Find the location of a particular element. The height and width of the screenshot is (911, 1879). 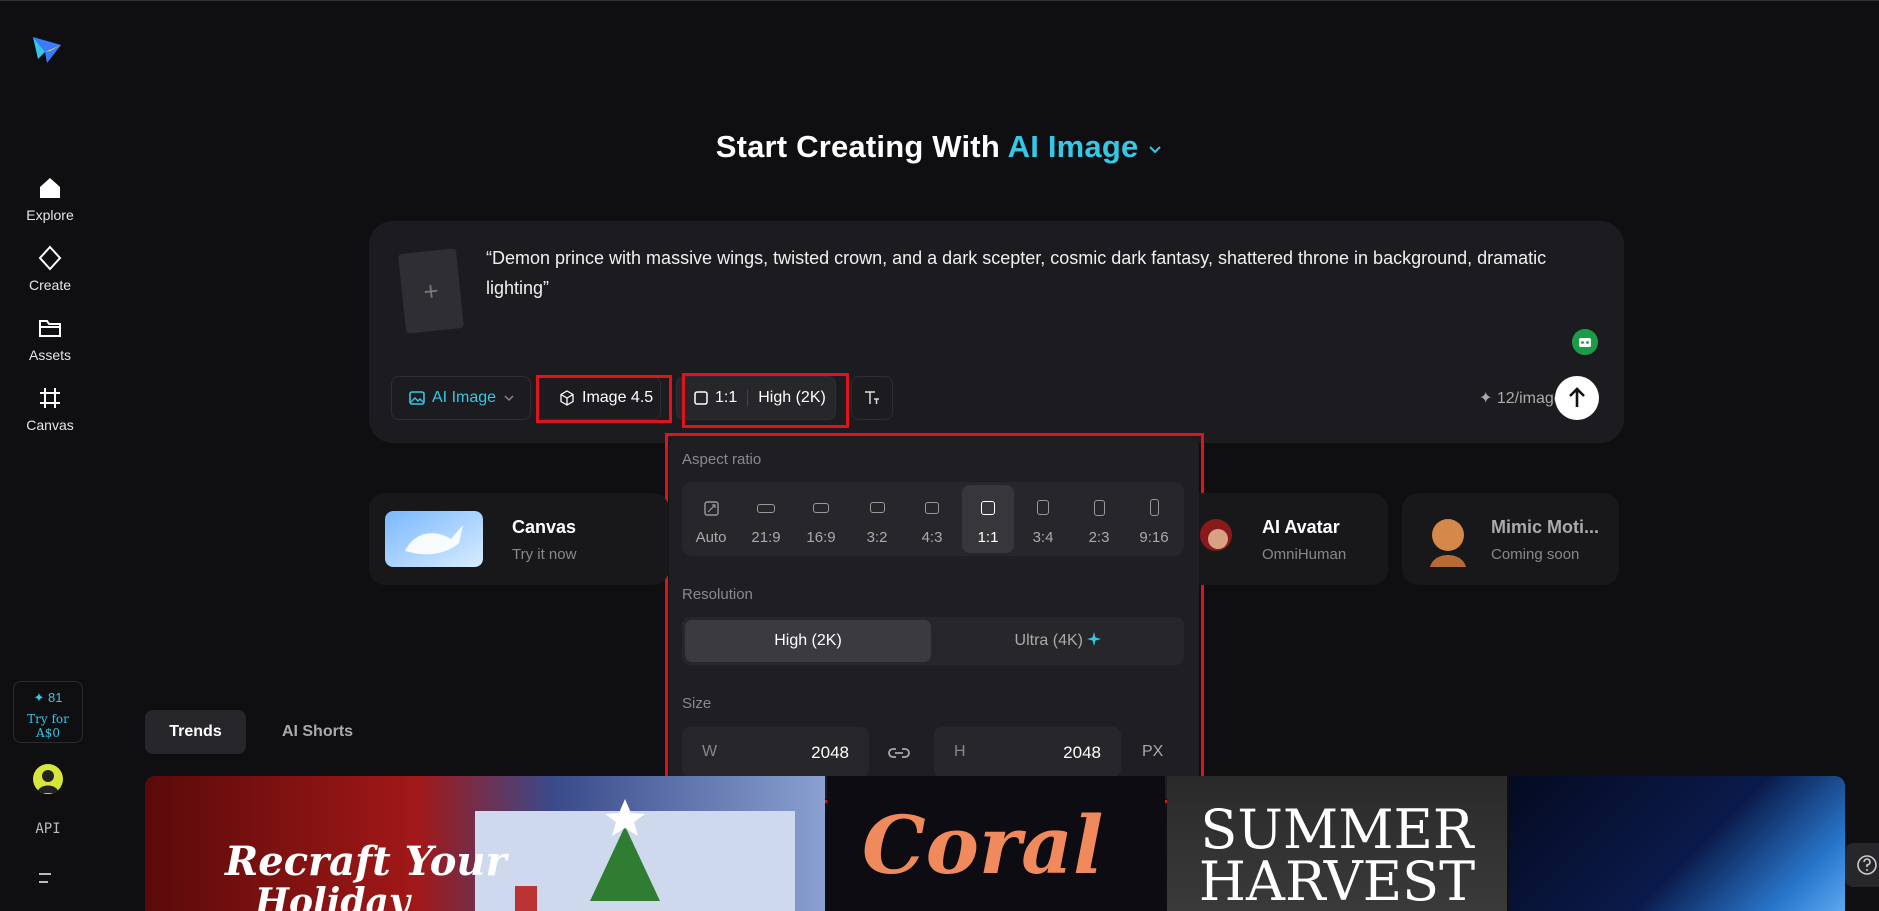

sidebar-item-label: Canvas is located at coordinates (50, 425).